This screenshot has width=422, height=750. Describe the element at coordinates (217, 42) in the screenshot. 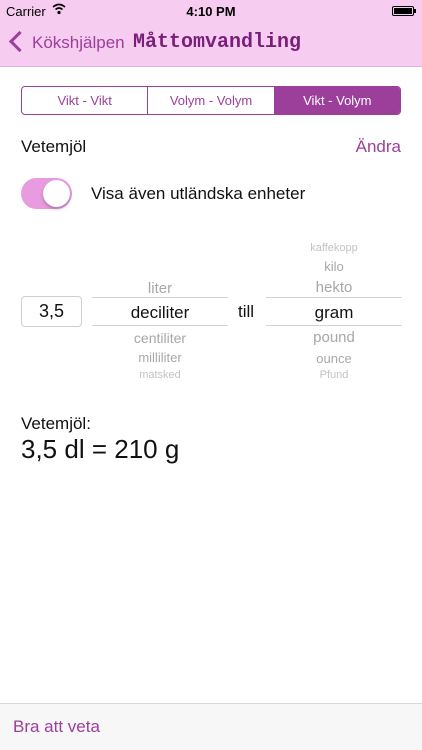

I see `page-title: Måttomvandling` at that location.